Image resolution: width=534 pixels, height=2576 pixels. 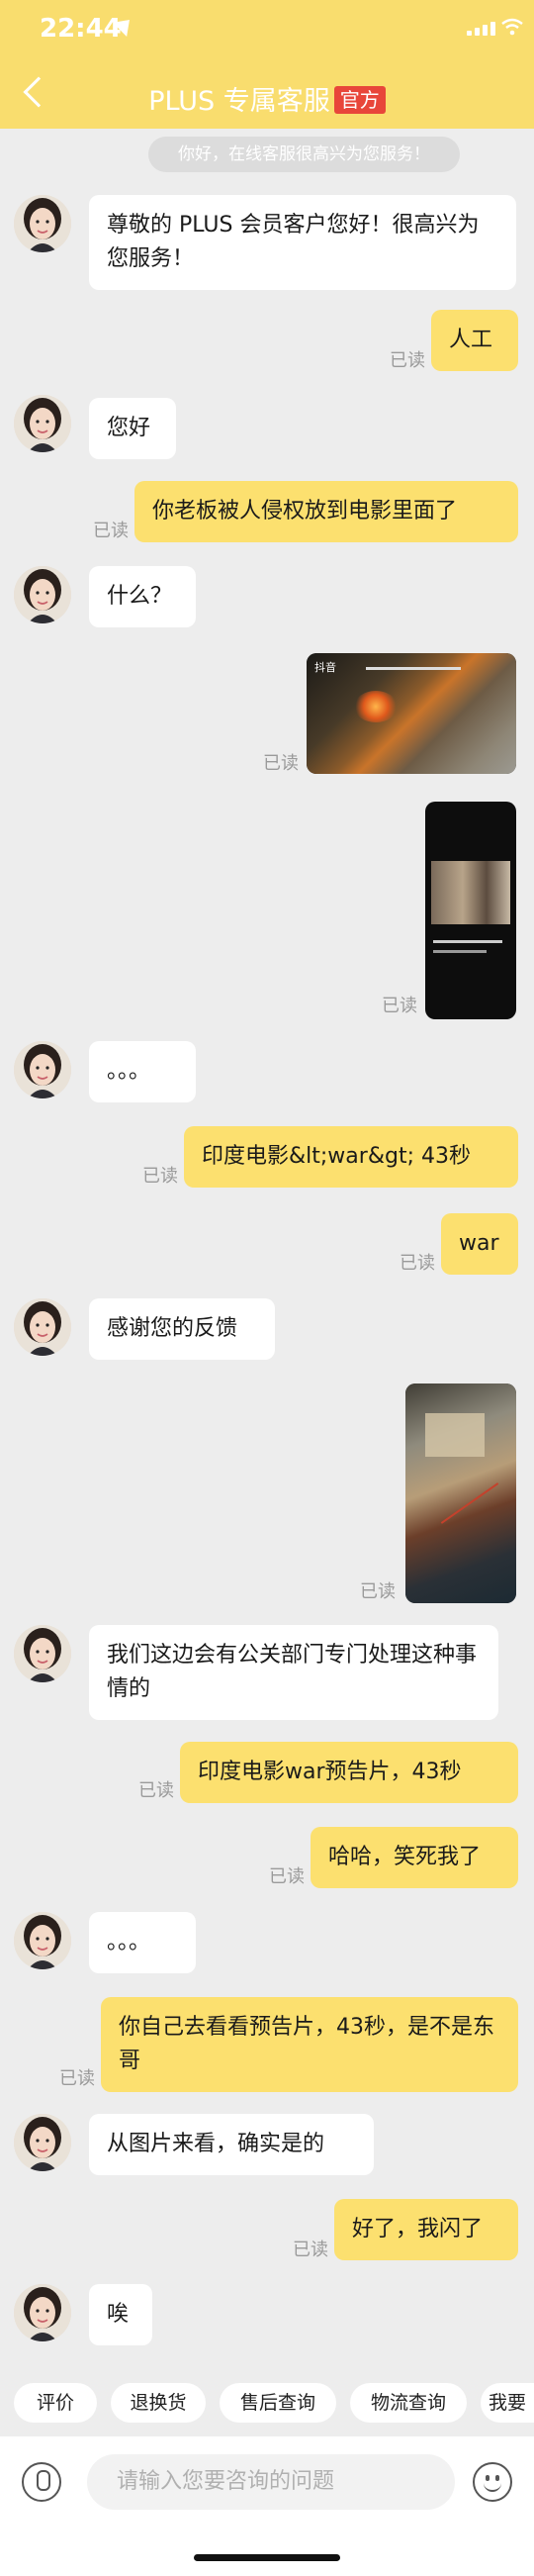 I want to click on quick-reply-more: 我要, so click(x=507, y=2403).